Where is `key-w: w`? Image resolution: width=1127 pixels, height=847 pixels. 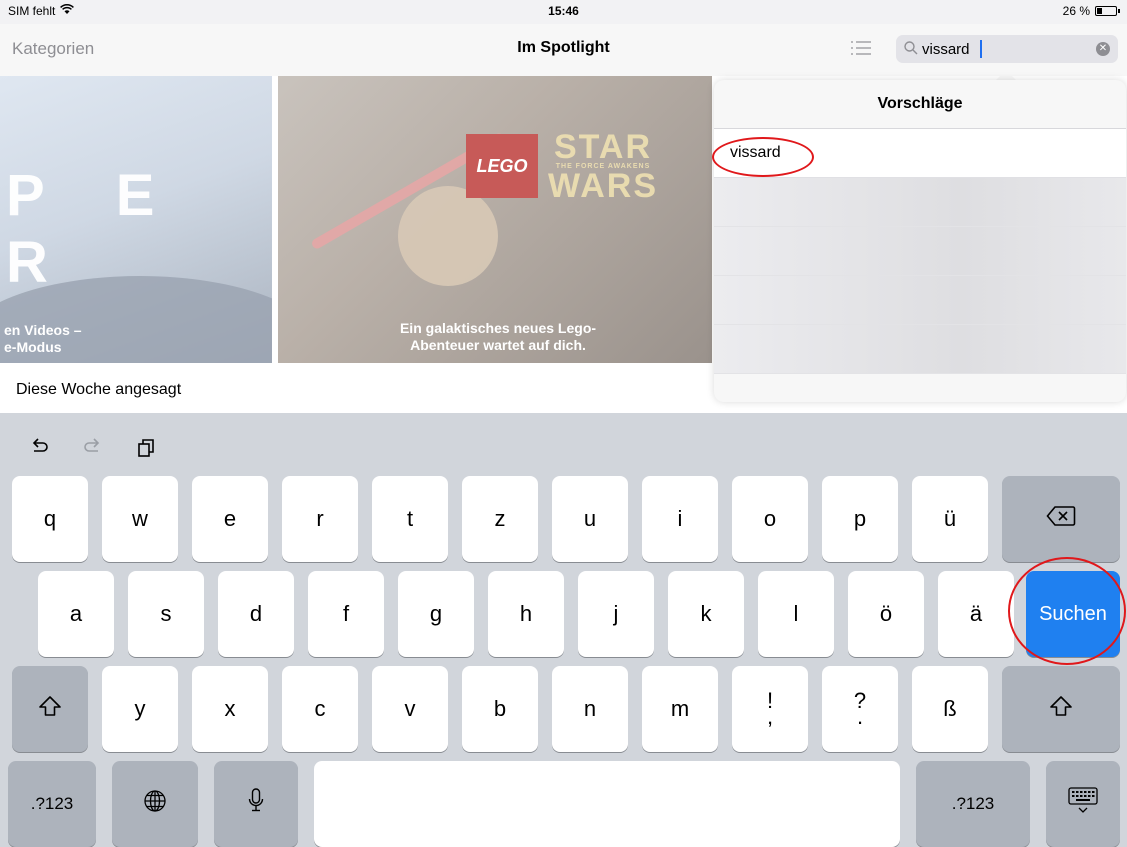
key-w: w is located at coordinates (140, 519).